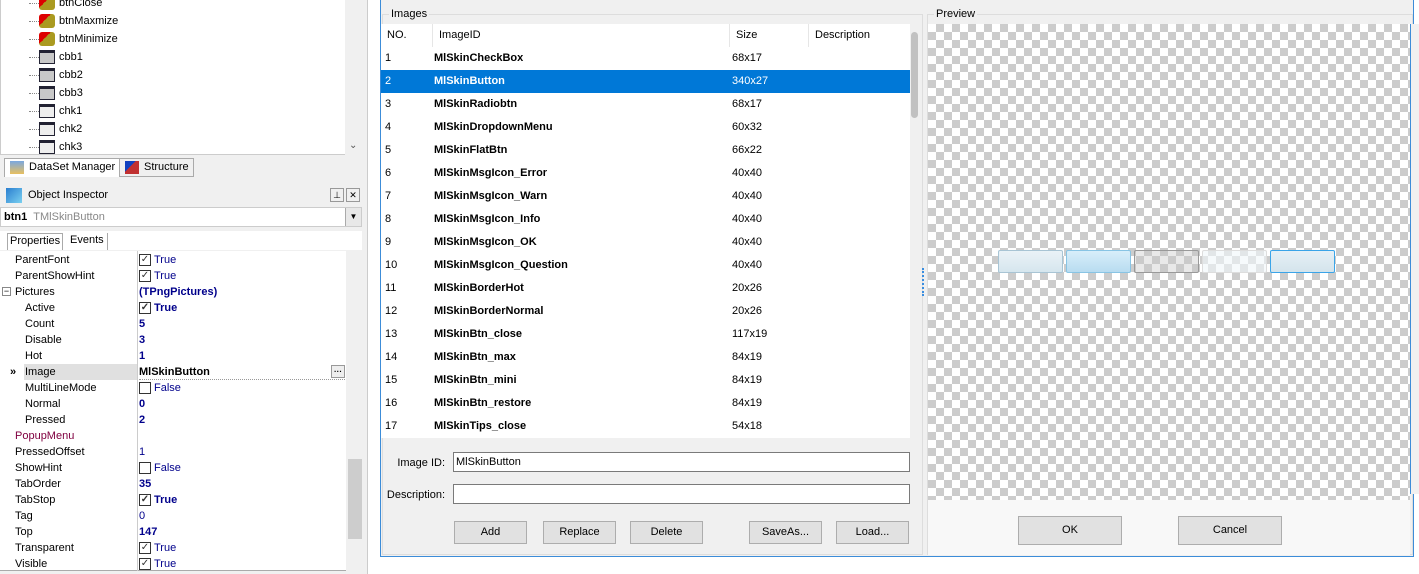 This screenshot has width=1419, height=574. I want to click on property-row: TabOrder 35, so click(172, 484).